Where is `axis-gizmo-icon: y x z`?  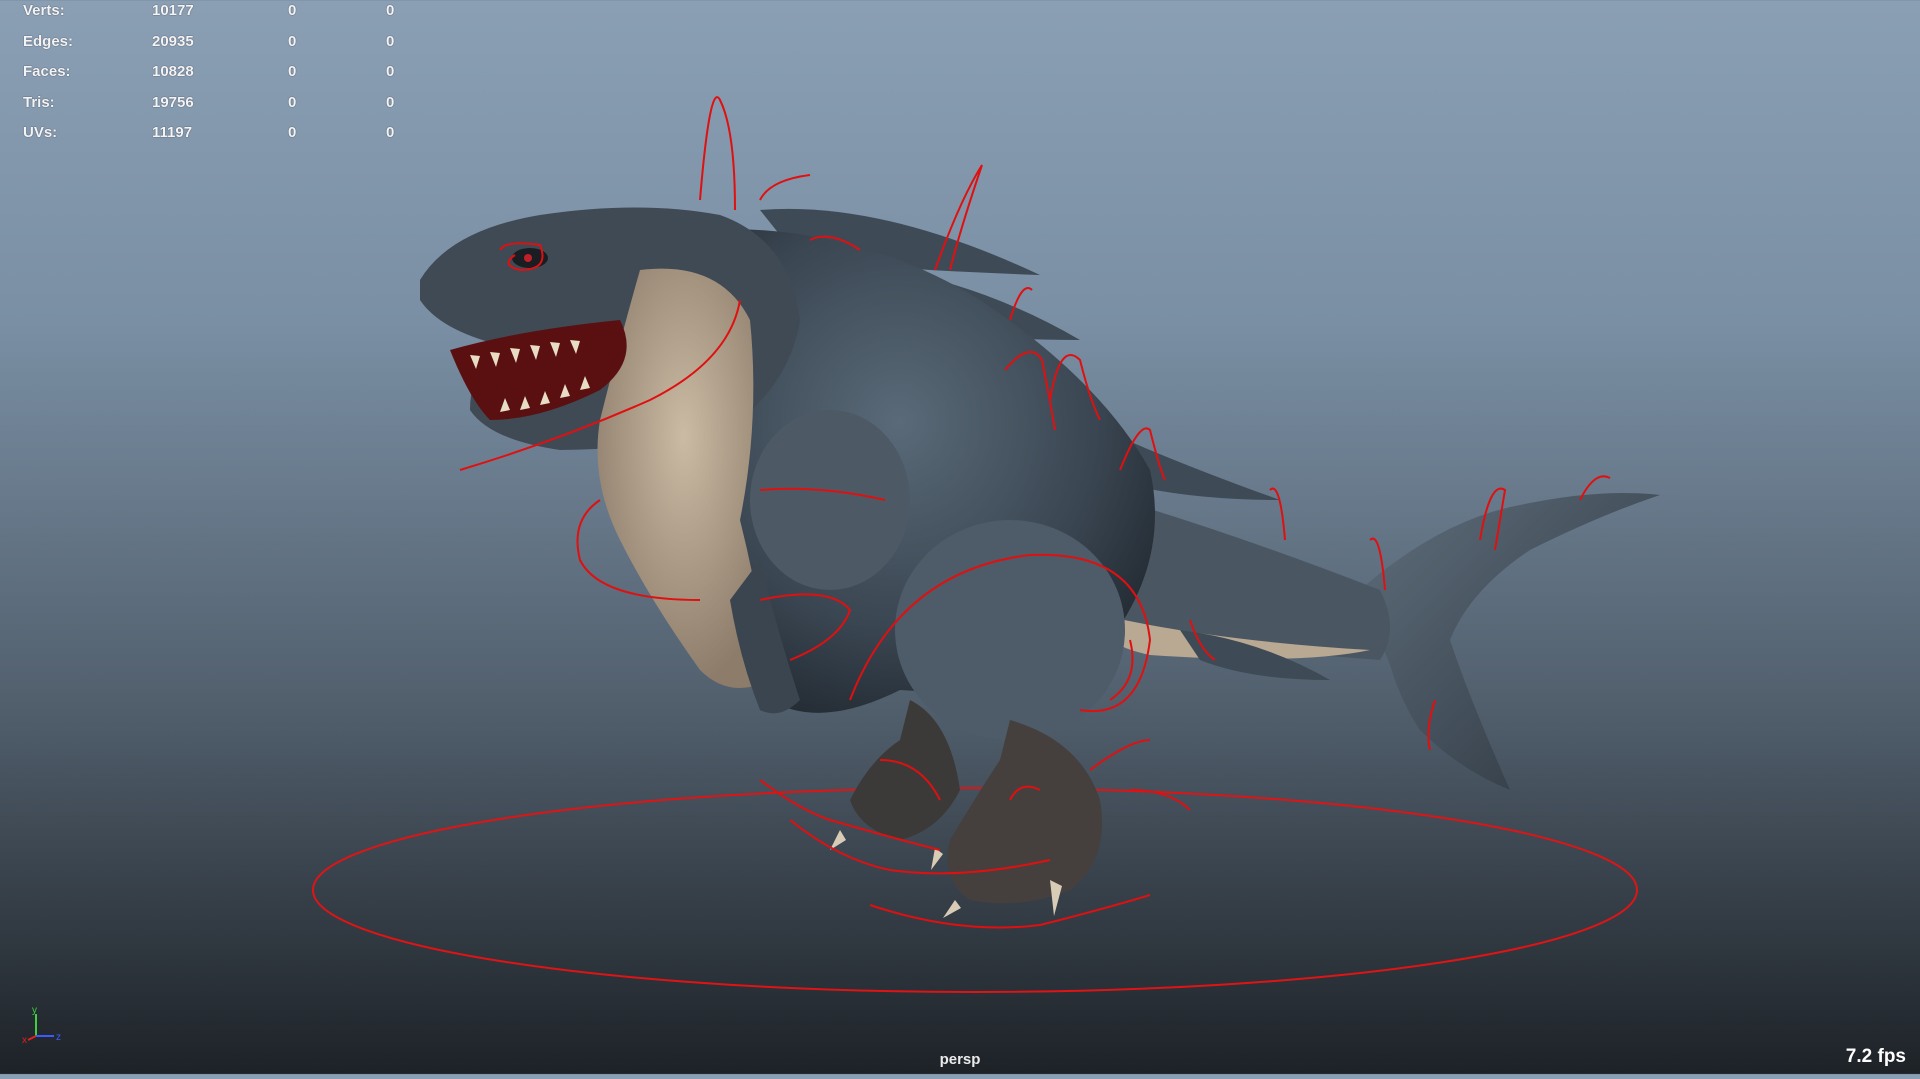 axis-gizmo-icon: y x z is located at coordinates (47, 1025).